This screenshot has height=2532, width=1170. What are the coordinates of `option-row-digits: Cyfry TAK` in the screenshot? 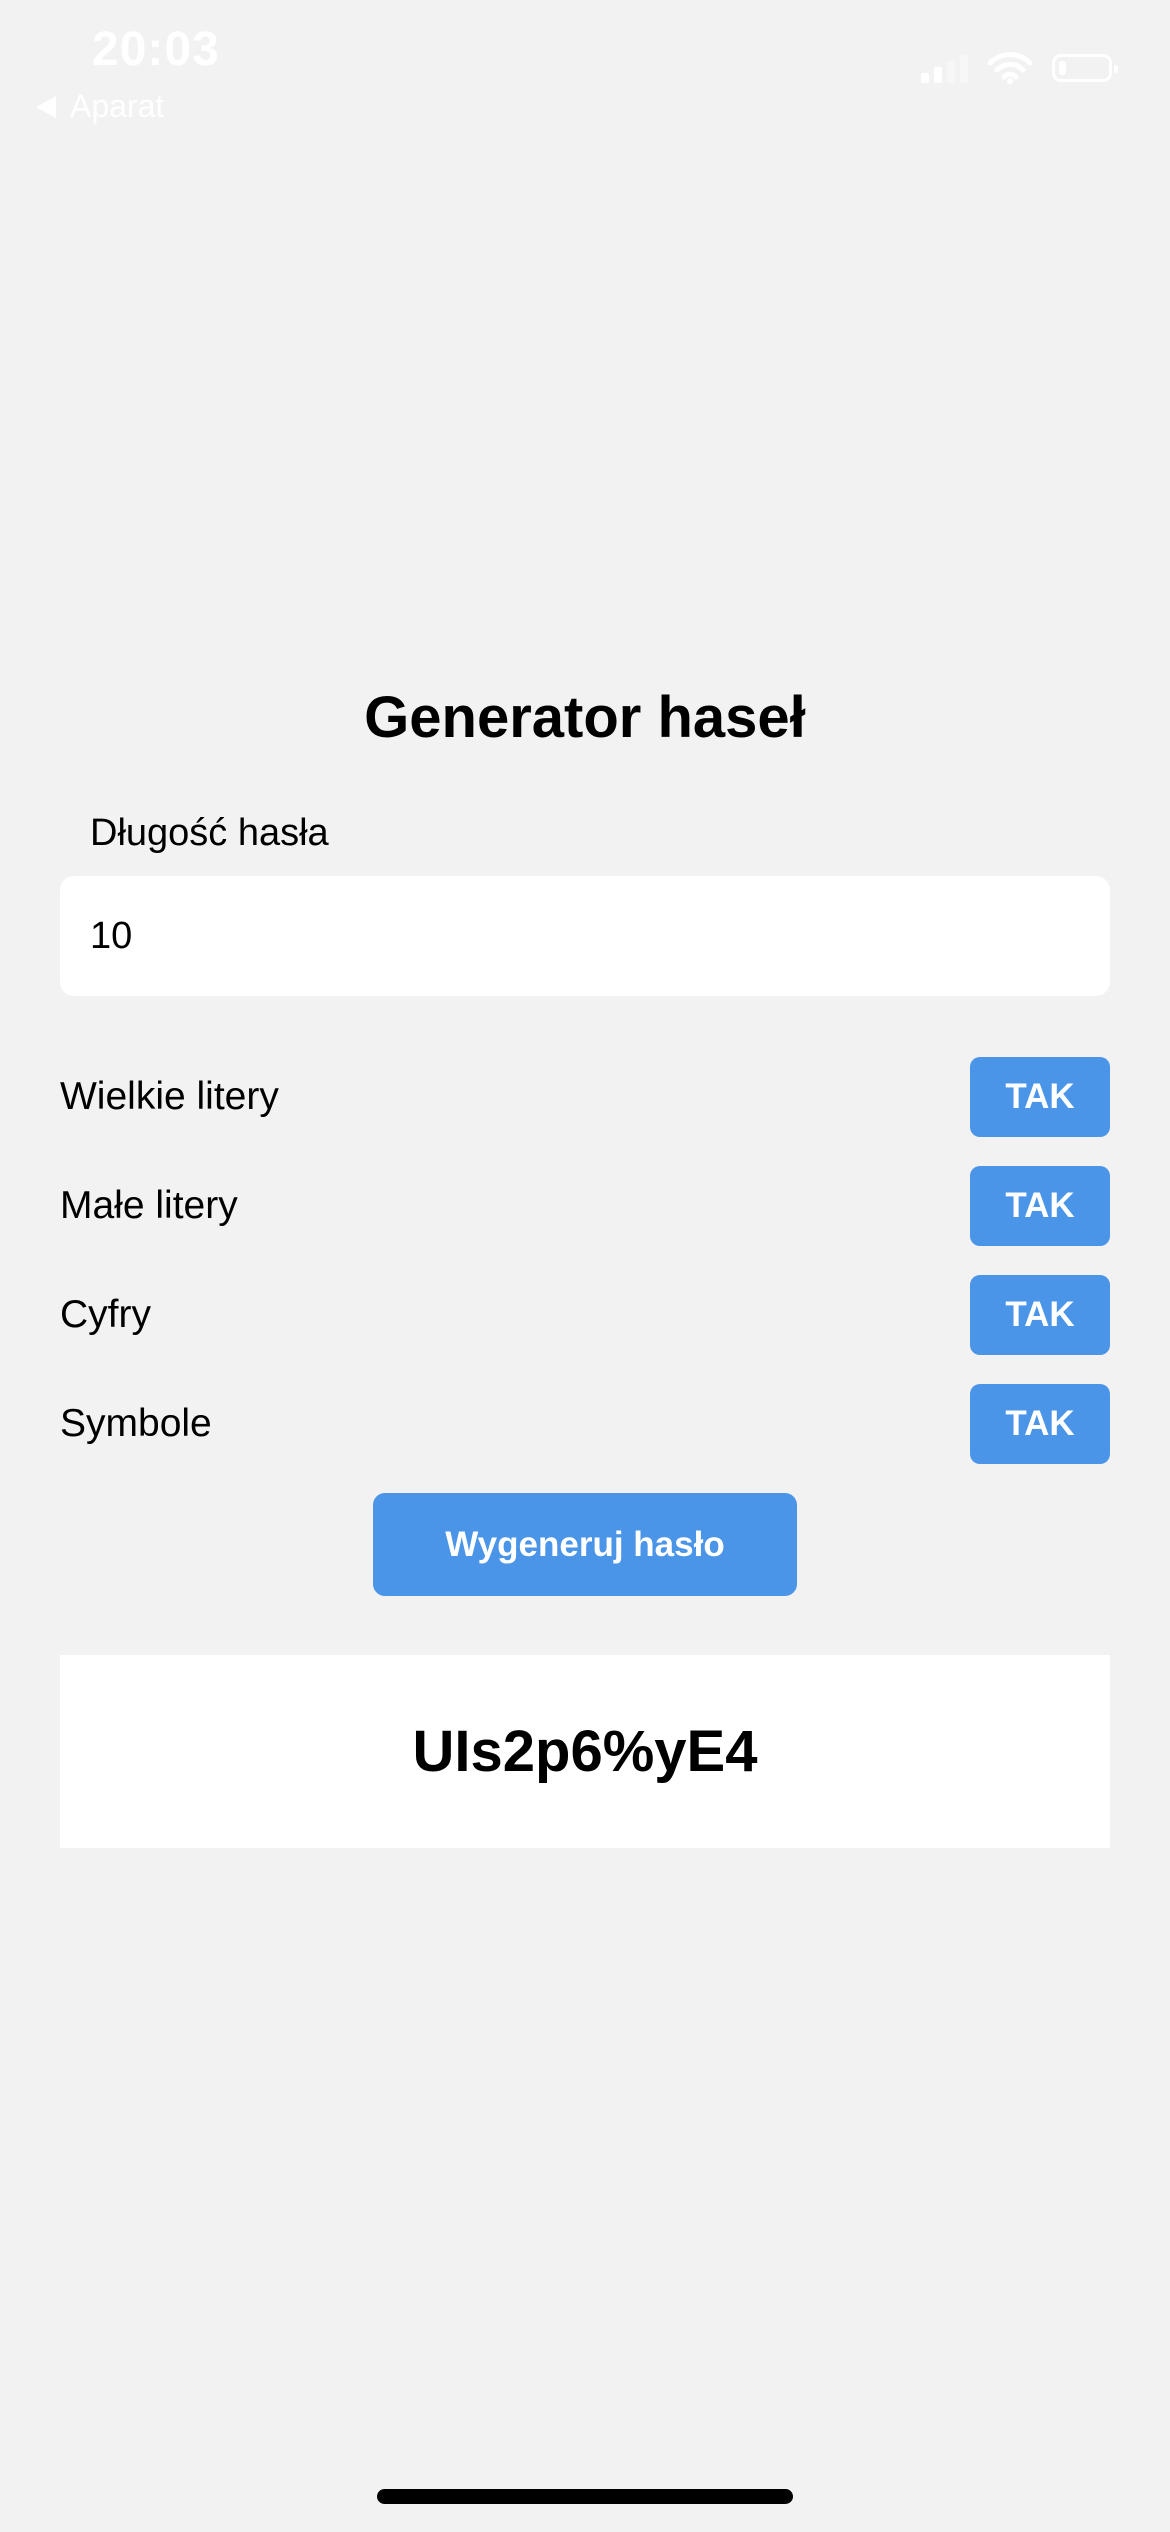 It's located at (585, 1315).